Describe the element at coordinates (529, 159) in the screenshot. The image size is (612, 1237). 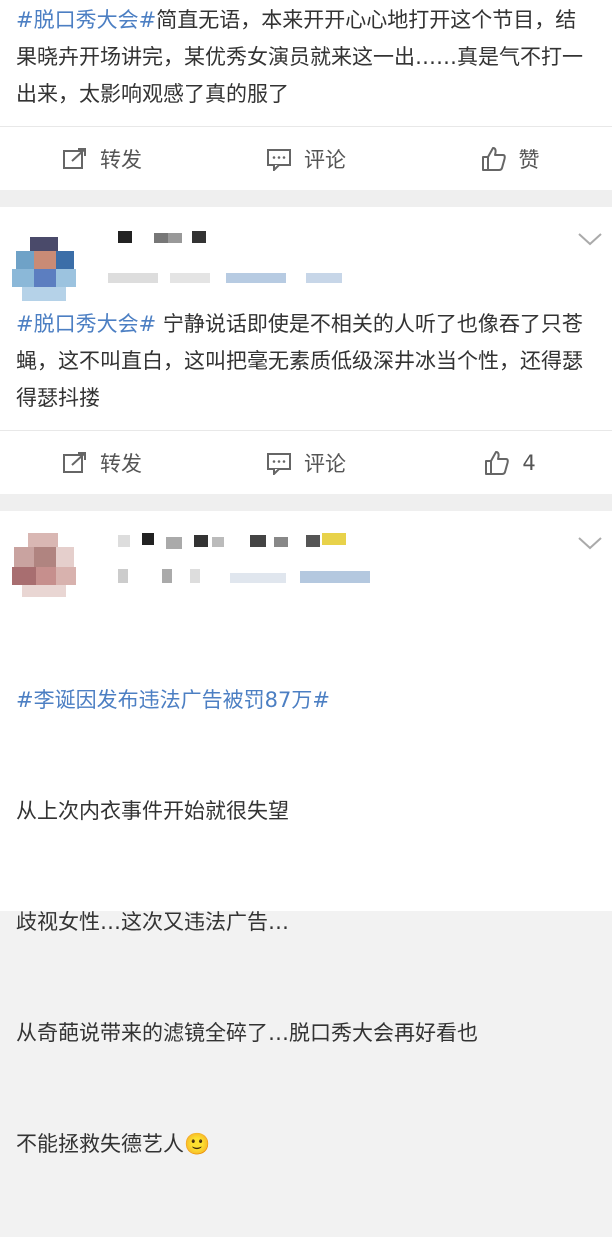
I see `like-label: 赞` at that location.